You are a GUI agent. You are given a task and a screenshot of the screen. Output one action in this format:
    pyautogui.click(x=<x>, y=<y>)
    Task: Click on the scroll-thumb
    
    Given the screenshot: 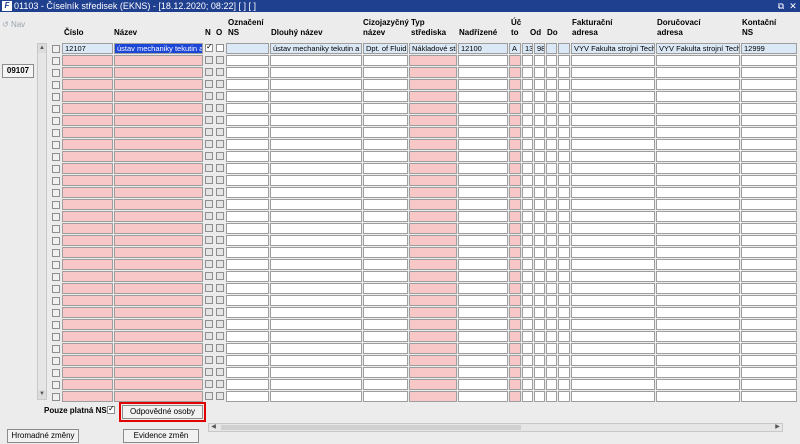 What is the action you would take?
    pyautogui.click(x=371, y=427)
    